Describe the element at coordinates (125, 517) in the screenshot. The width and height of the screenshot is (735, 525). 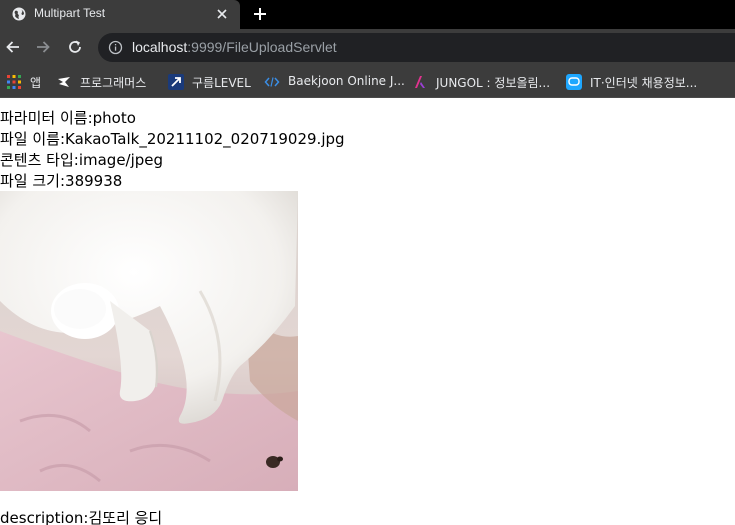
I see `description-value: 김또리 응디` at that location.